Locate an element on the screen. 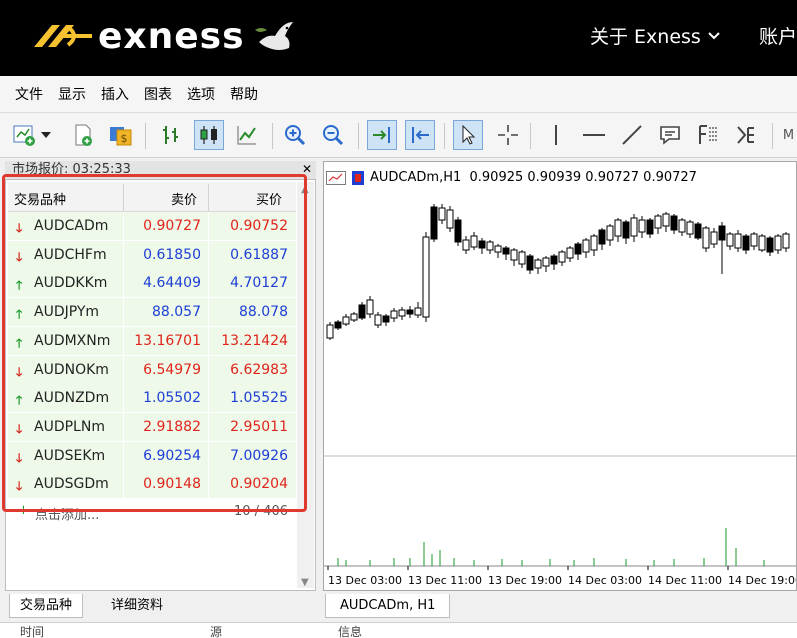 The height and width of the screenshot is (638, 797). market-watch-button: $ is located at coordinates (121, 135).